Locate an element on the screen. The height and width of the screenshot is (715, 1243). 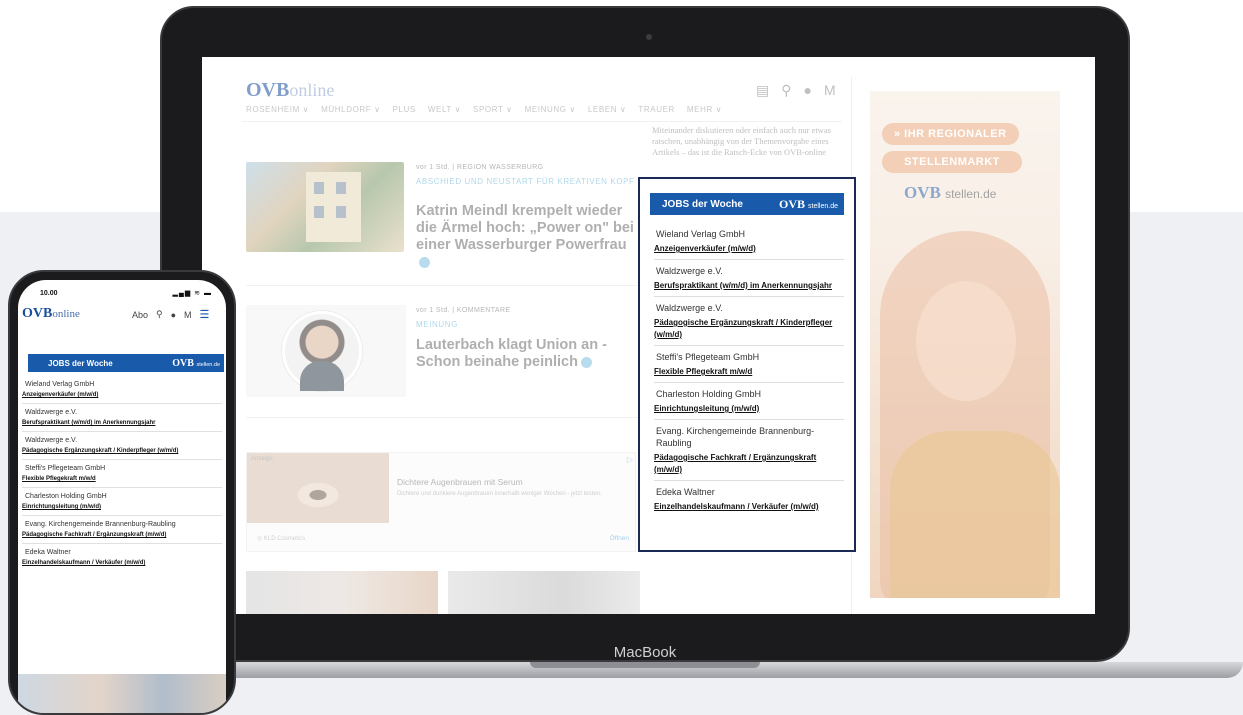
nav-rosenheim: ROSENHEIM ∨ is located at coordinates (277, 109).